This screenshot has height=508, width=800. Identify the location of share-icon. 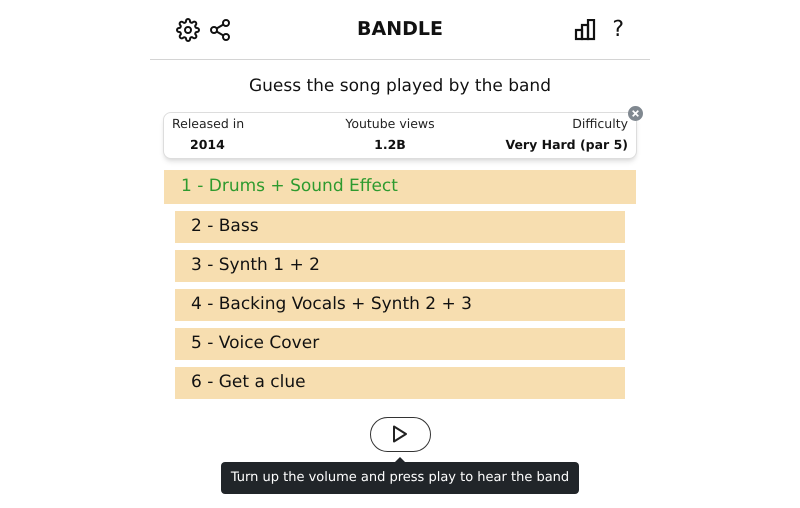
(220, 30).